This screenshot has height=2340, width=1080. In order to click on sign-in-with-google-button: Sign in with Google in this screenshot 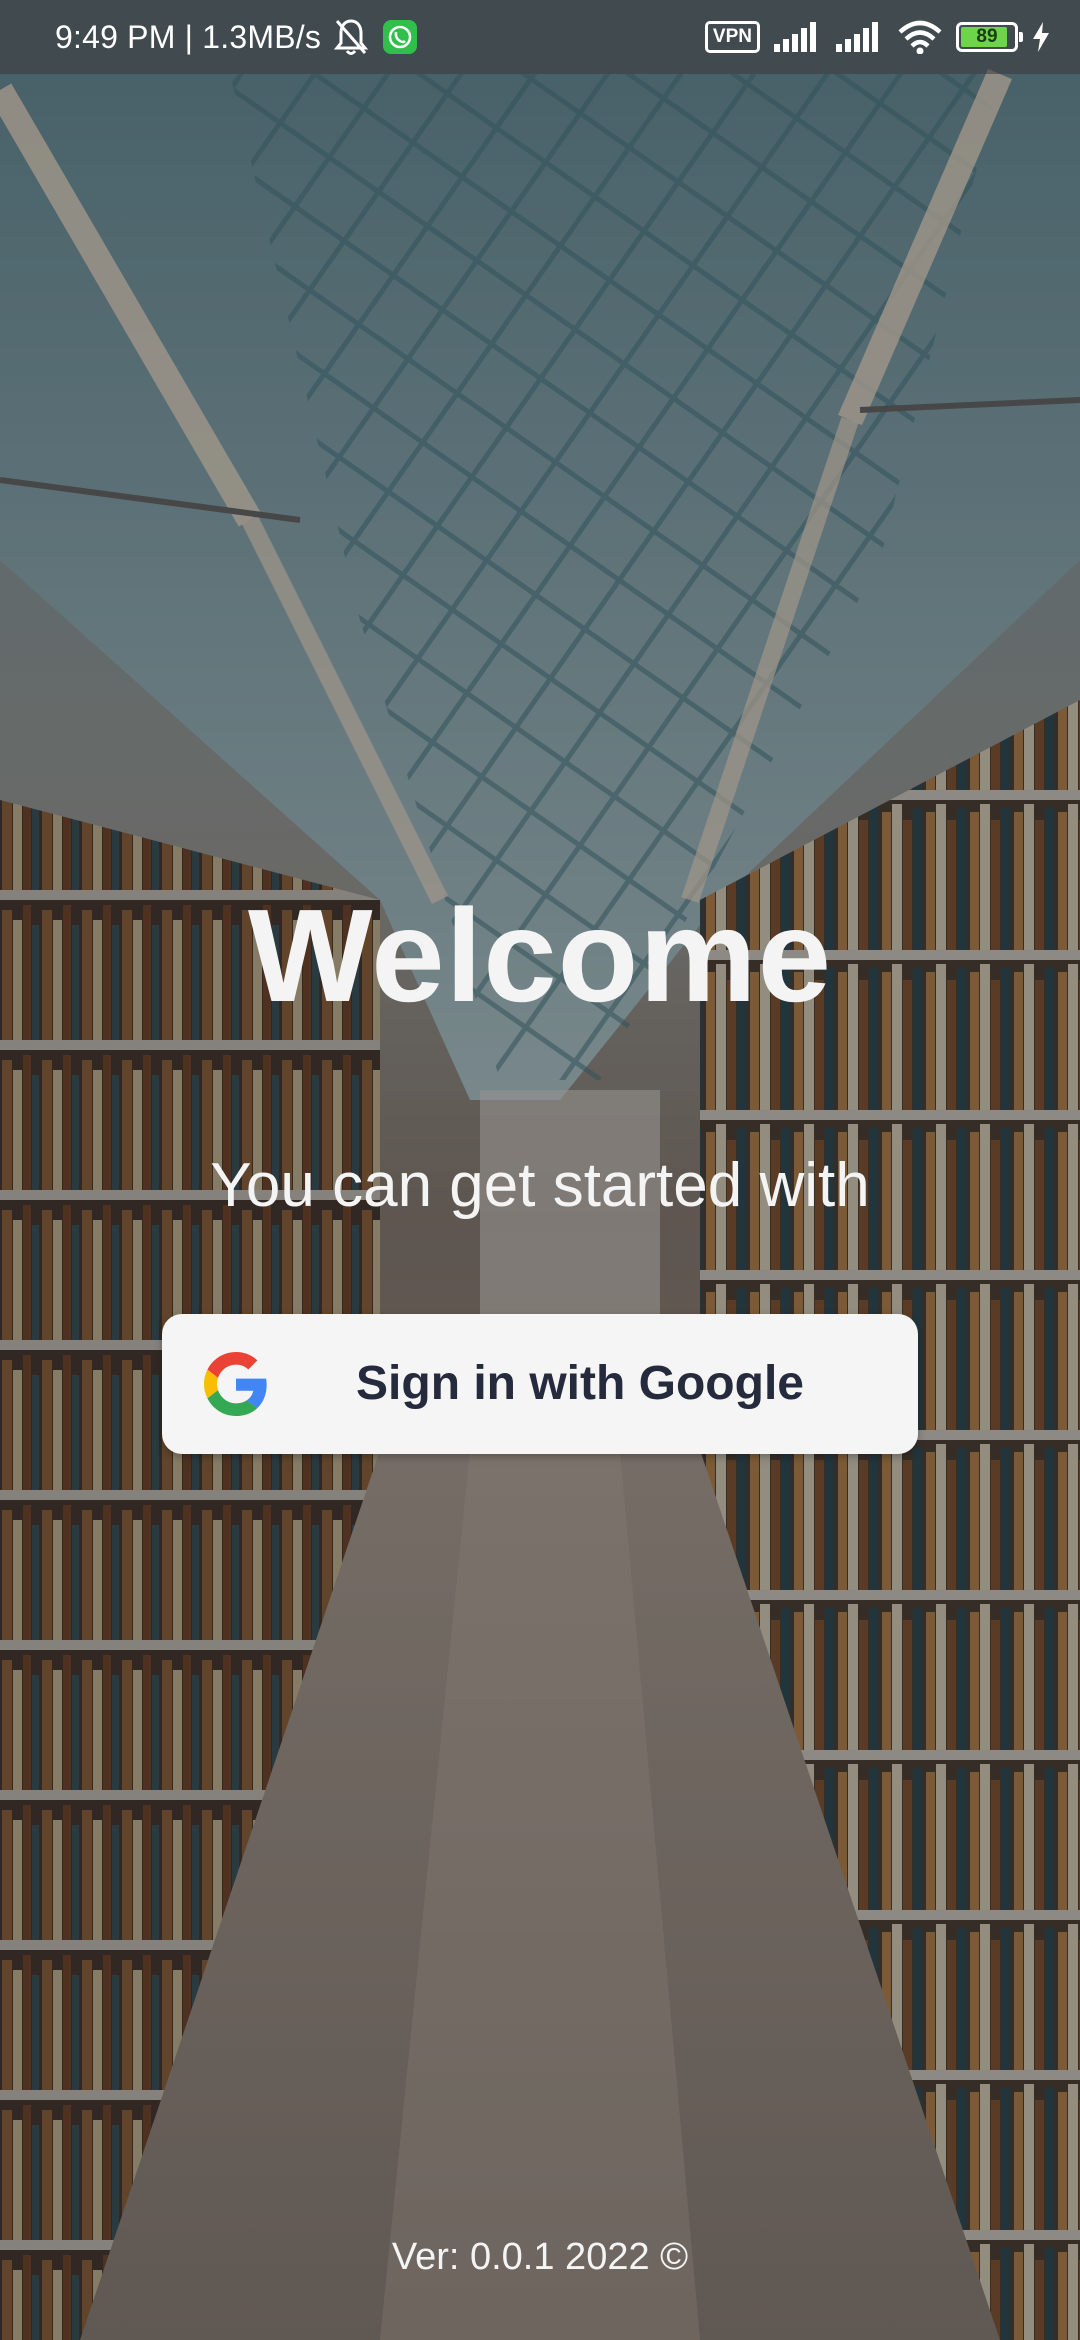, I will do `click(540, 1384)`.